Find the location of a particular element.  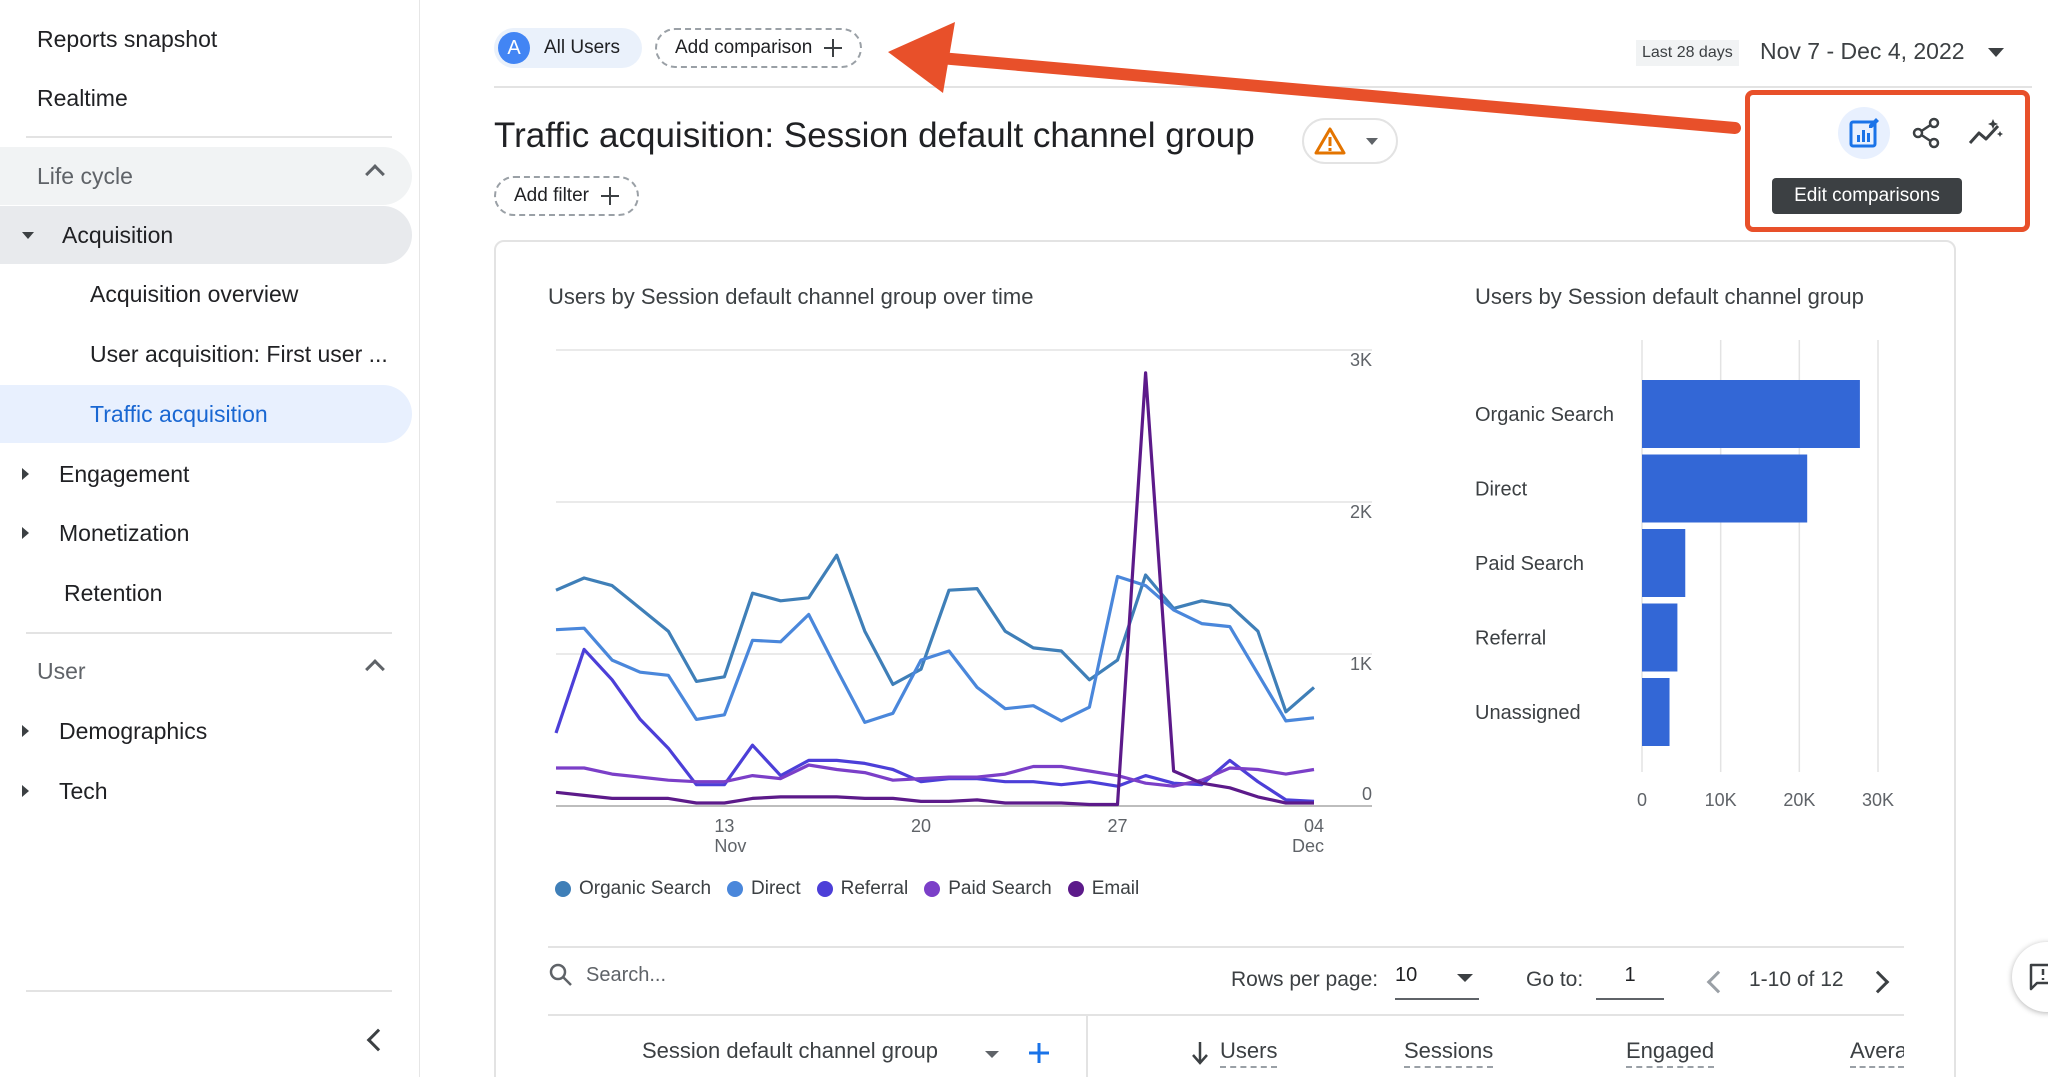

add-filter-button: Add filter is located at coordinates (566, 196).